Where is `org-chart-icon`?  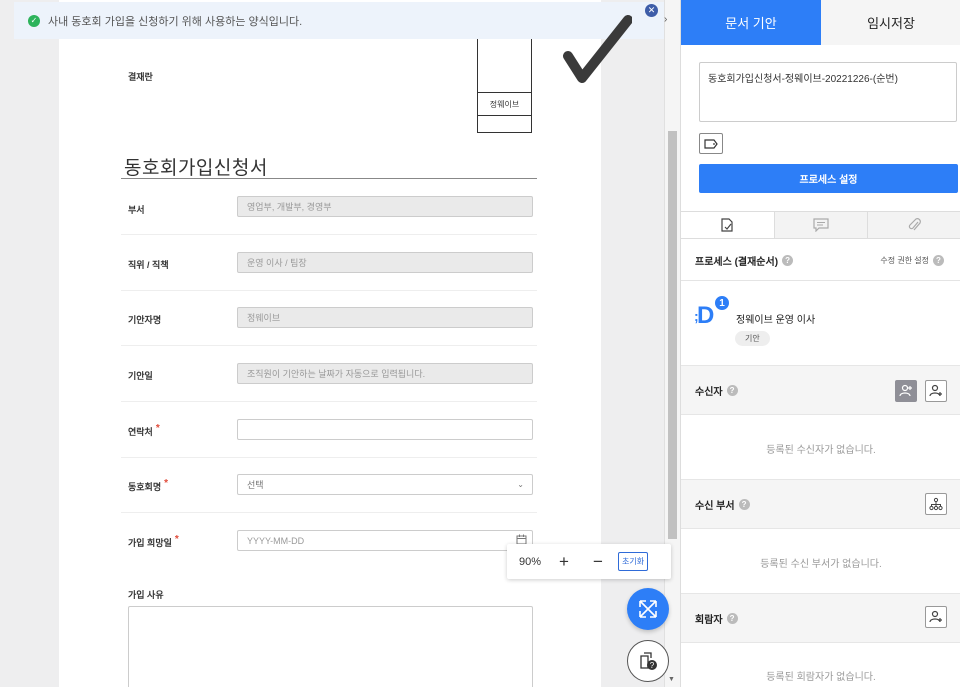
org-chart-icon is located at coordinates (936, 504).